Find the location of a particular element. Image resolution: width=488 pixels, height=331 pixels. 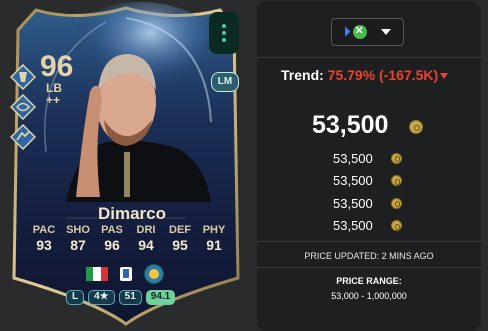

stat-value: 95 is located at coordinates (180, 245).